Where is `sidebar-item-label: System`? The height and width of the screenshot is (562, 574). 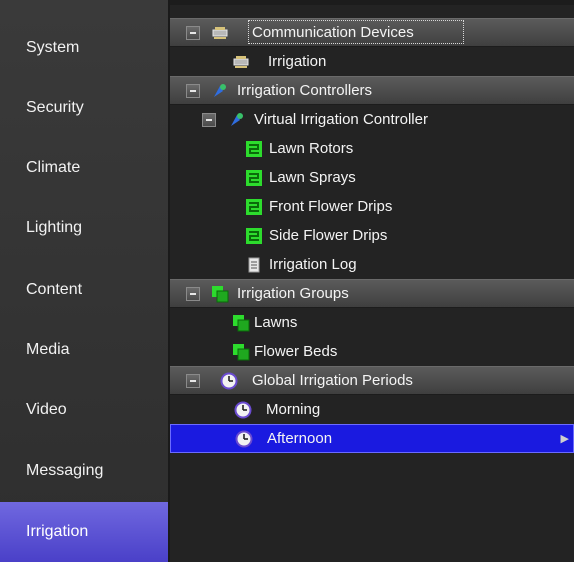 sidebar-item-label: System is located at coordinates (53, 47).